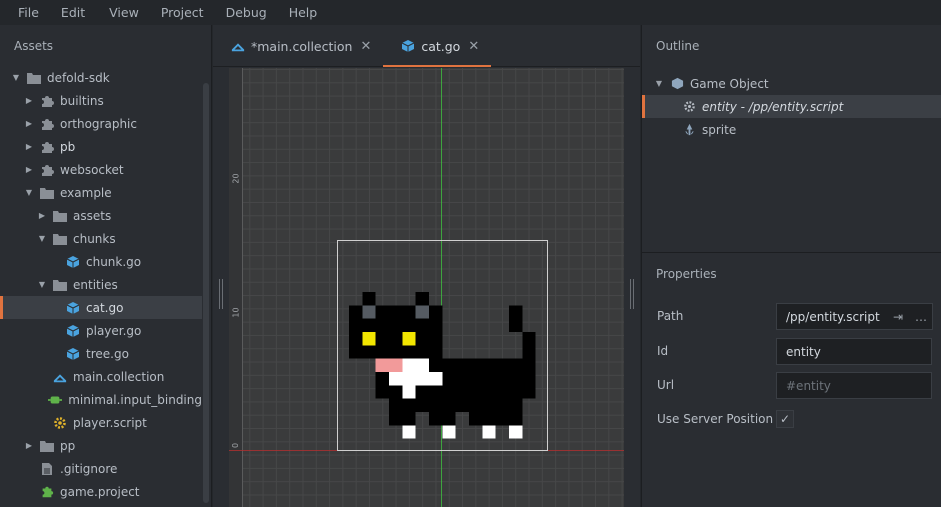 This screenshot has width=941, height=507. Describe the element at coordinates (124, 12) in the screenshot. I see `menu-view: View` at that location.